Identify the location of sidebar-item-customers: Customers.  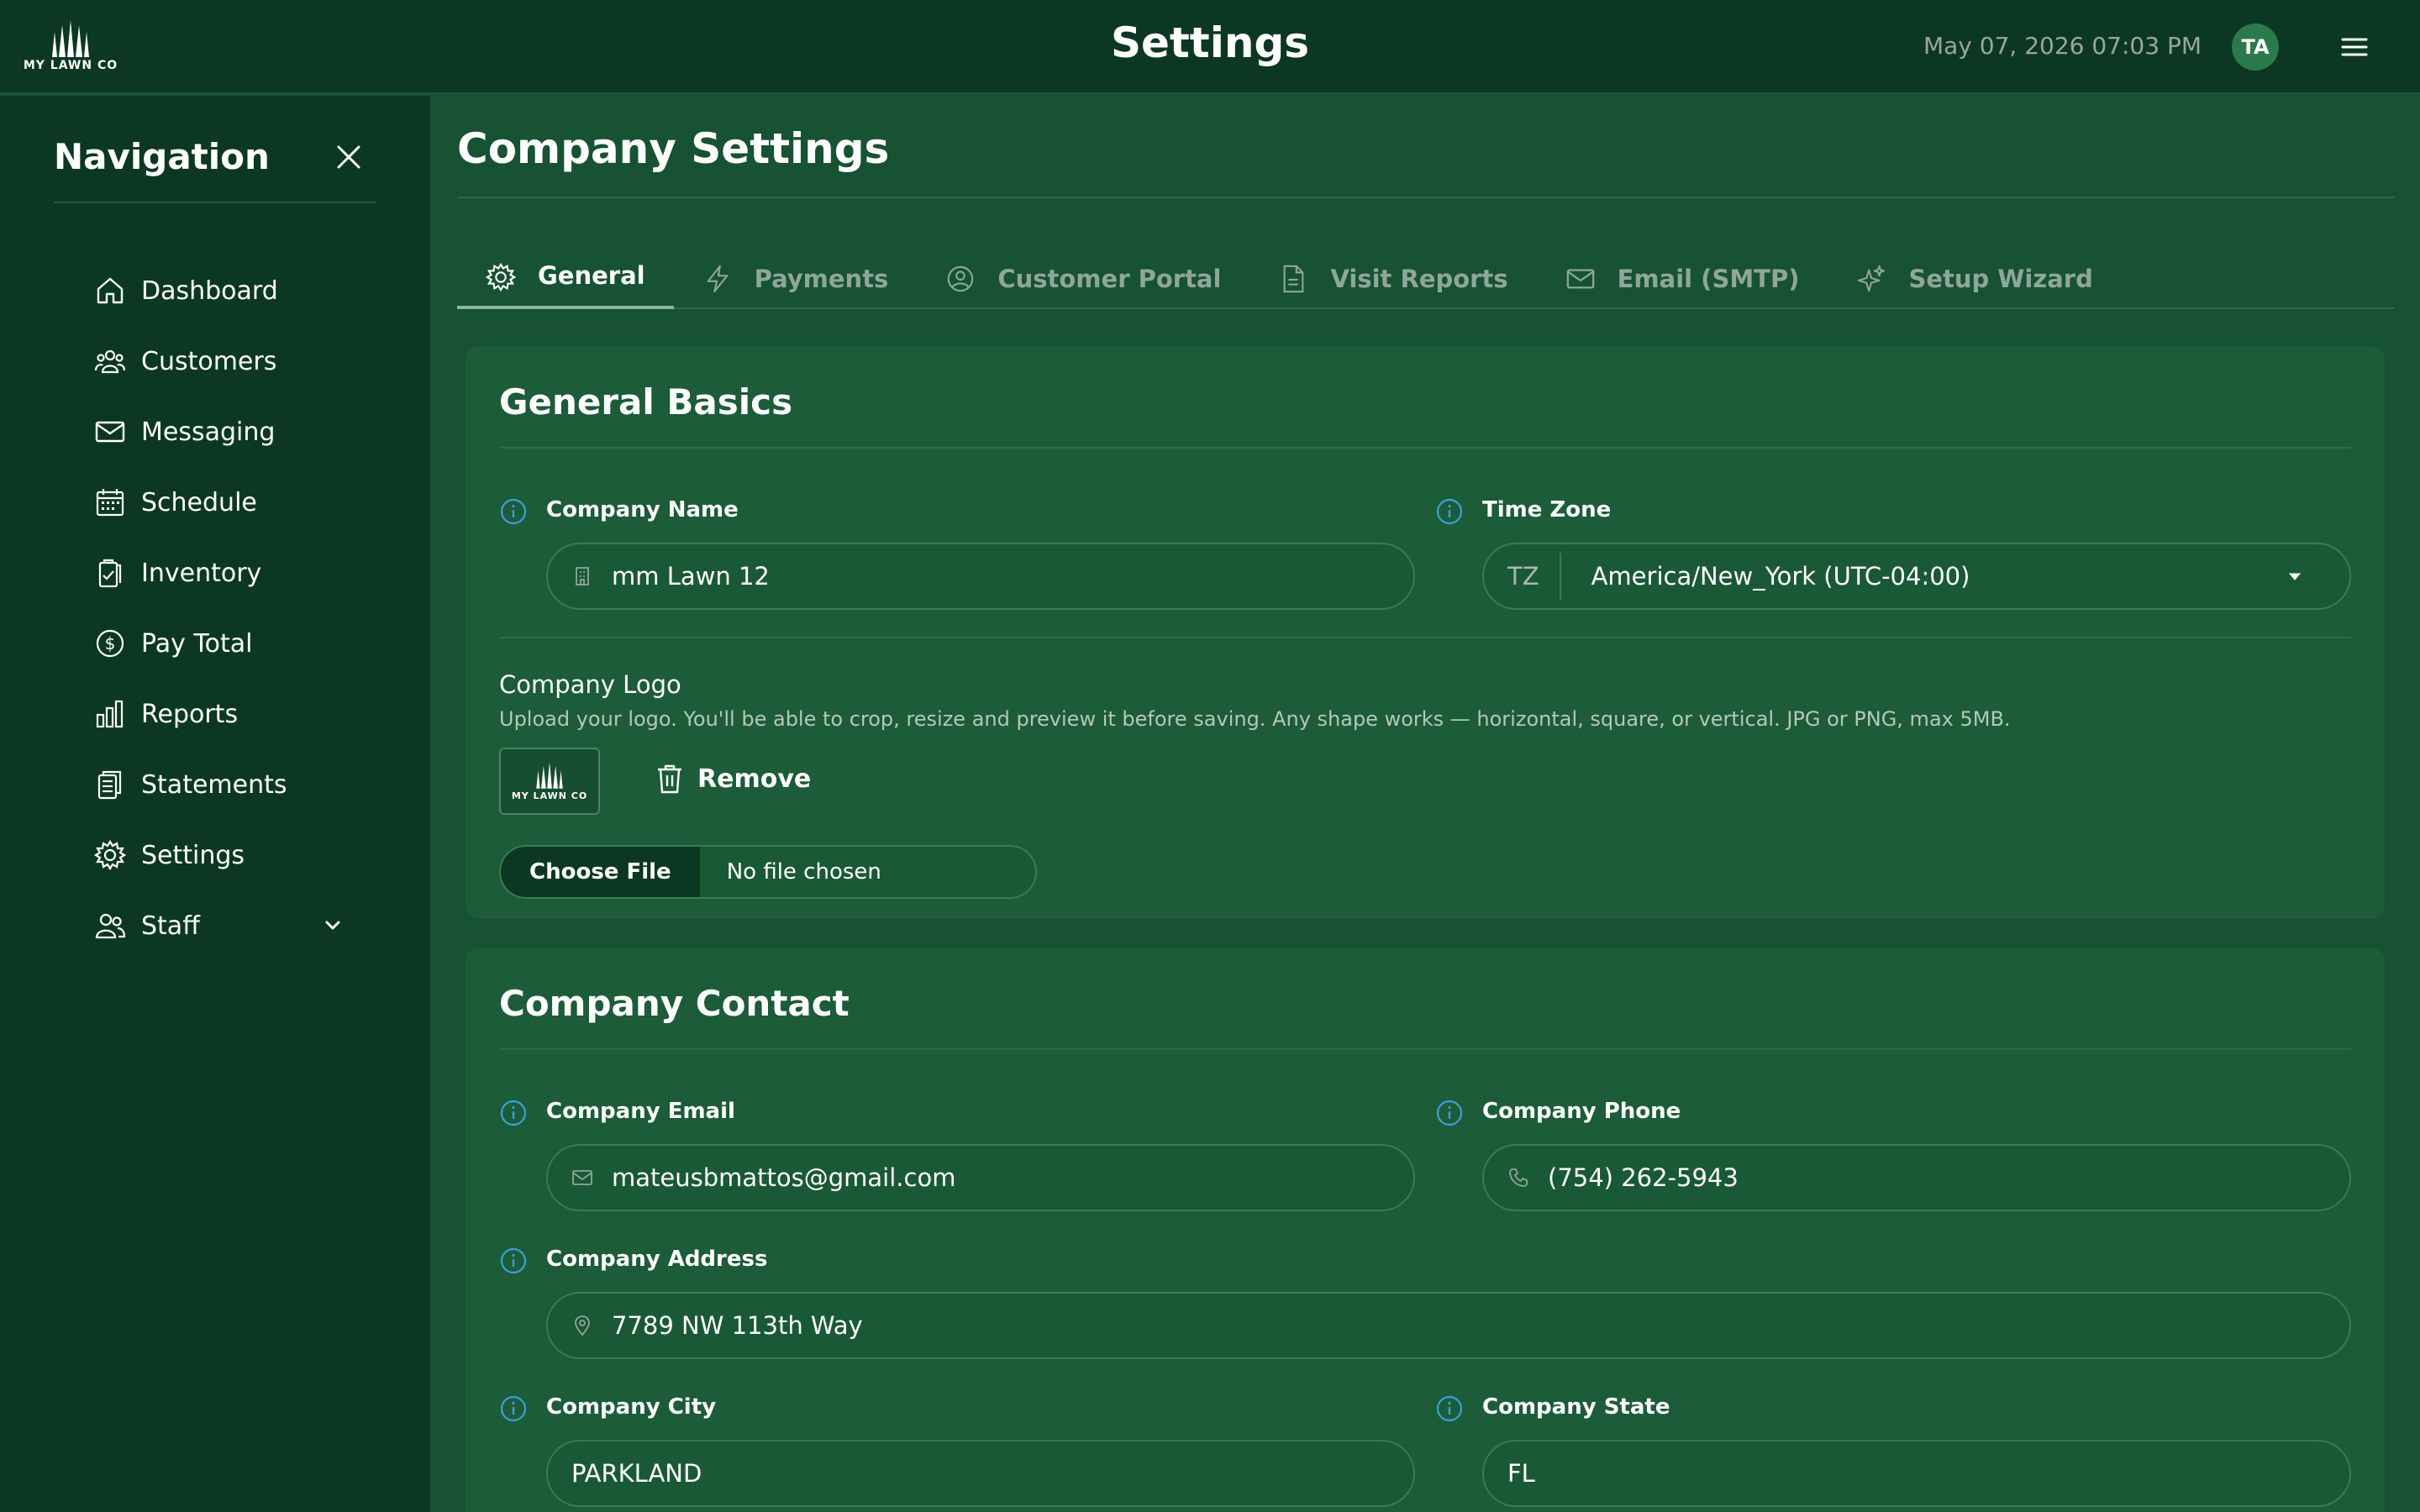
(220, 361).